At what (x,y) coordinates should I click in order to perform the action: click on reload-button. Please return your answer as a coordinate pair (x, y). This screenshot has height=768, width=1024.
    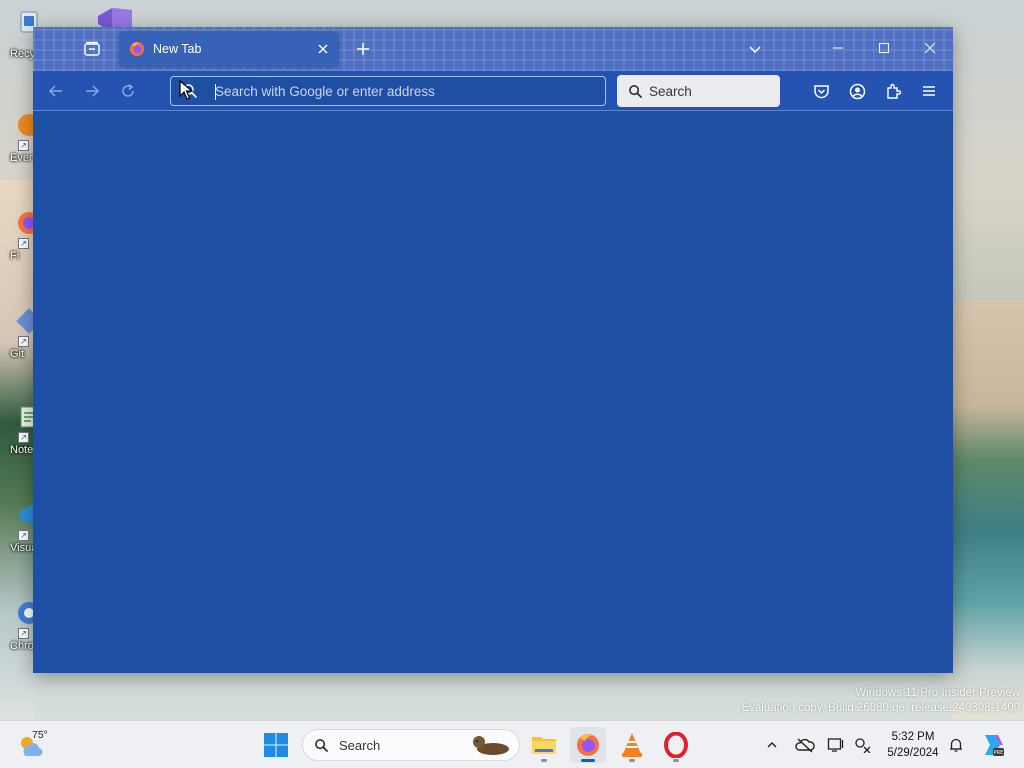
    Looking at the image, I should click on (128, 91).